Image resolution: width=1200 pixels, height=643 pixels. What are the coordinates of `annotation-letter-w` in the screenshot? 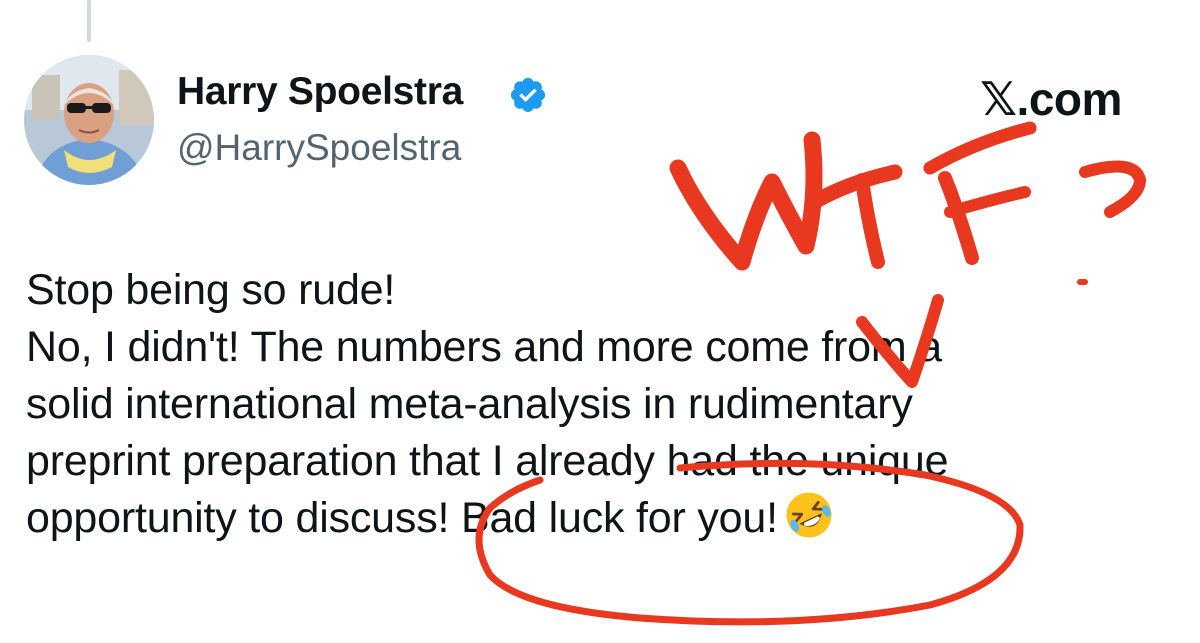 It's located at (746, 201).